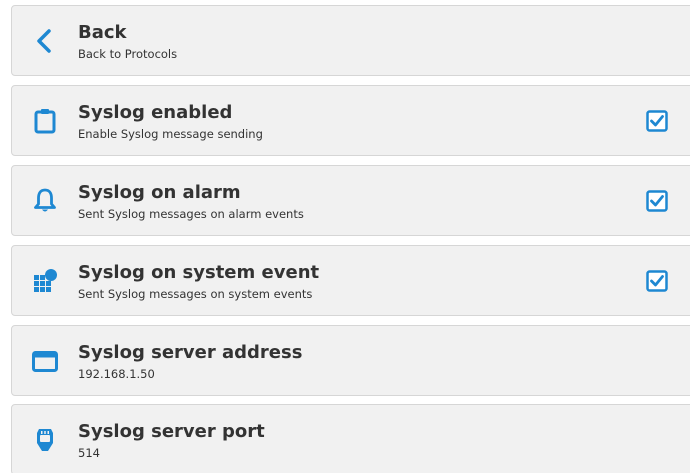  Describe the element at coordinates (657, 120) in the screenshot. I see `syslog-enabled-checkbox` at that location.